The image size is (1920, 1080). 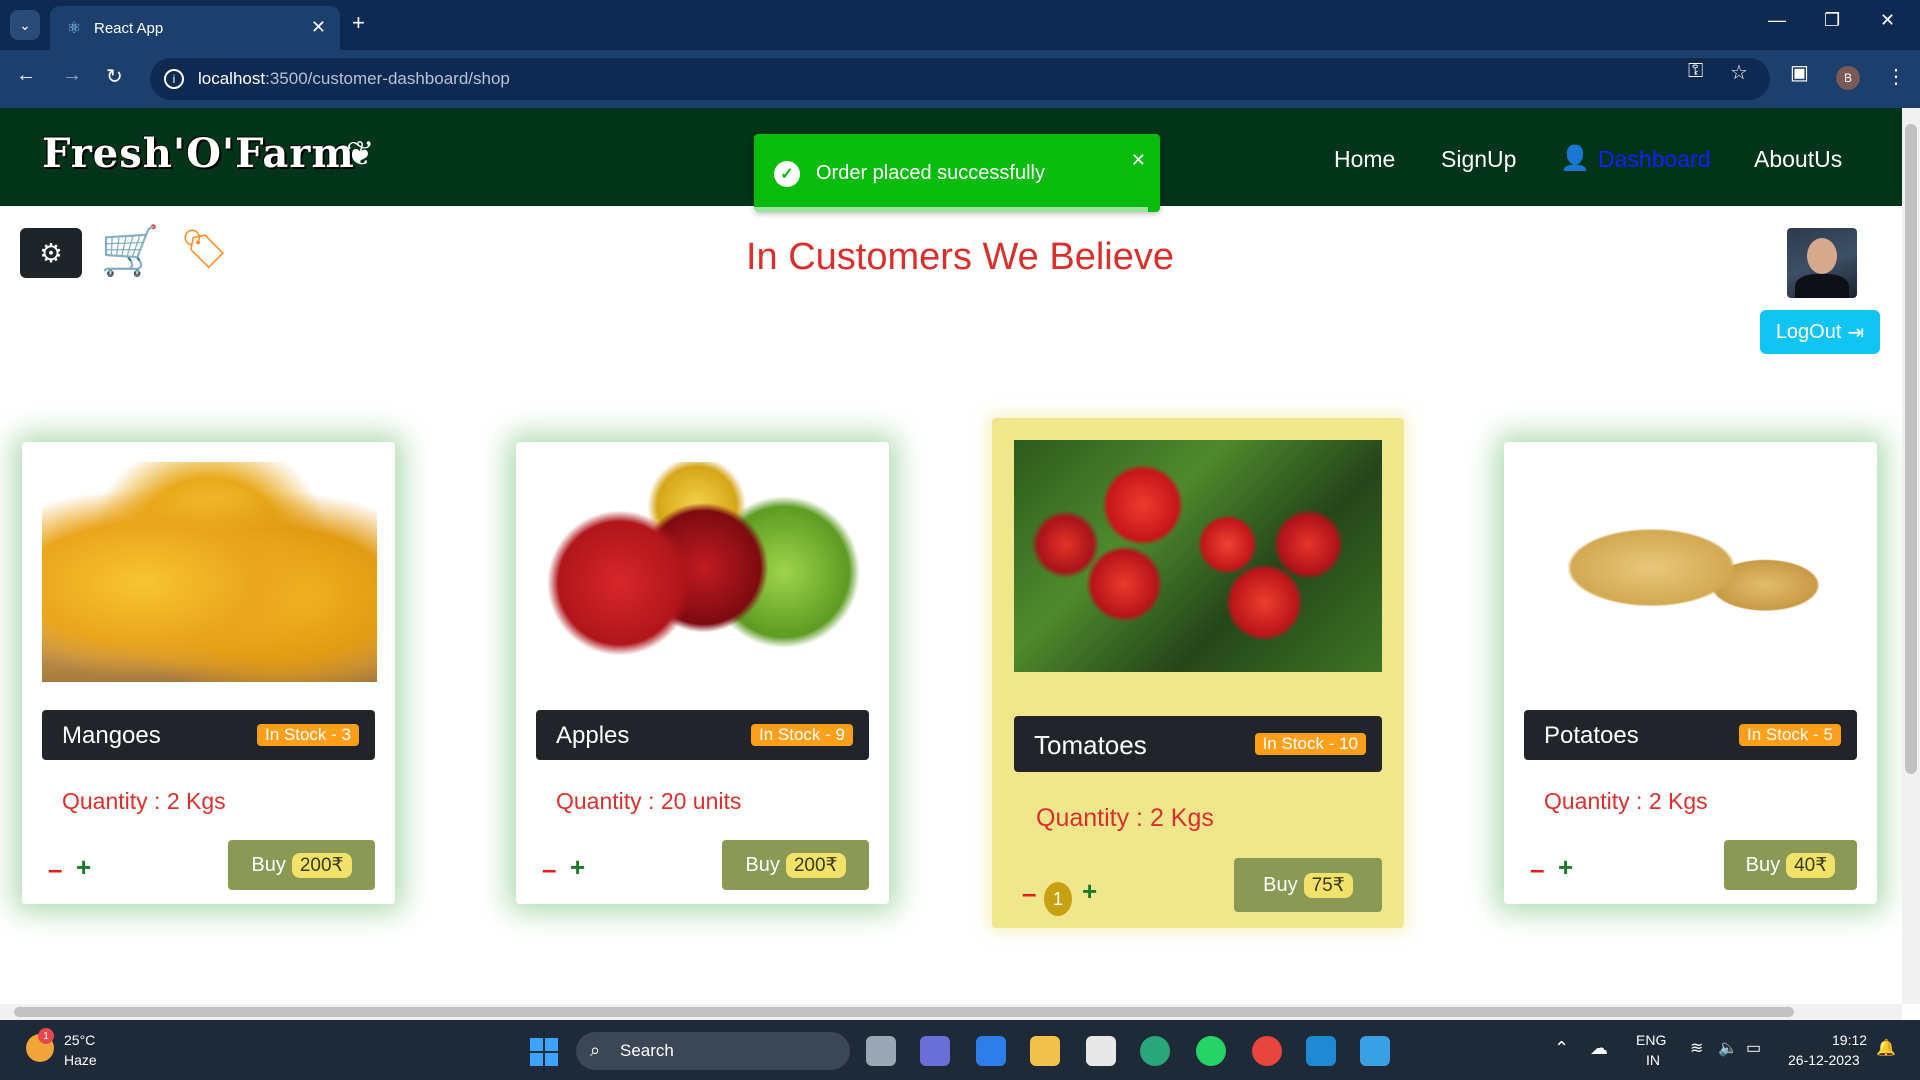 I want to click on back-button: ←, so click(x=26, y=75).